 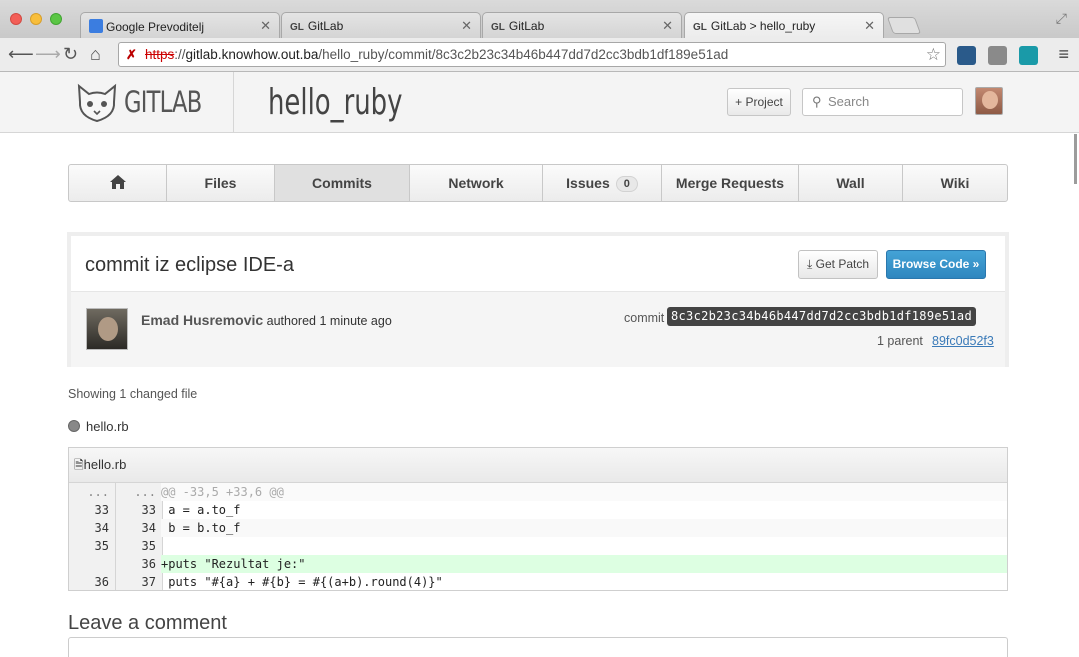 I want to click on author-avatar, so click(x=107, y=329).